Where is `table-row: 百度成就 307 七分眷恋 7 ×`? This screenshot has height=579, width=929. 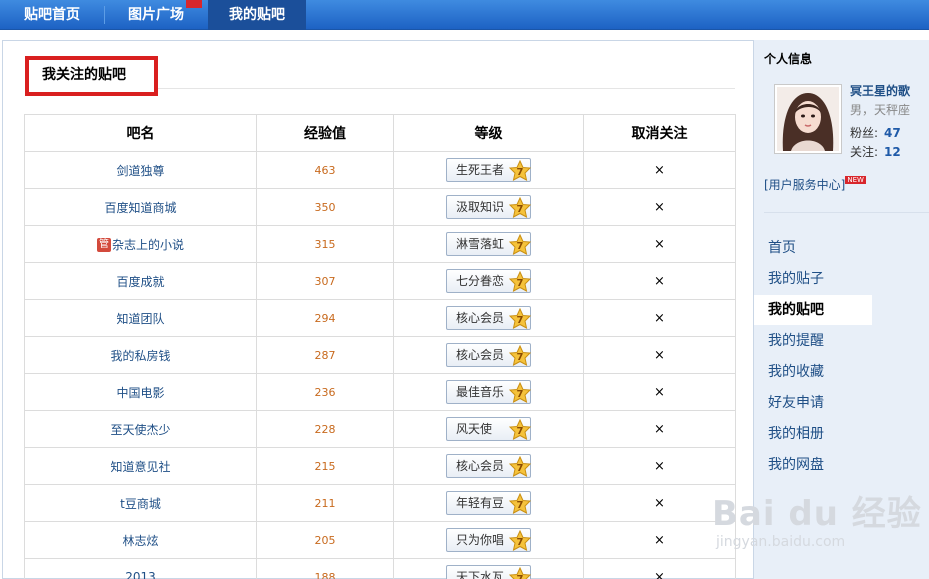 table-row: 百度成就 307 七分眷恋 7 × is located at coordinates (380, 281).